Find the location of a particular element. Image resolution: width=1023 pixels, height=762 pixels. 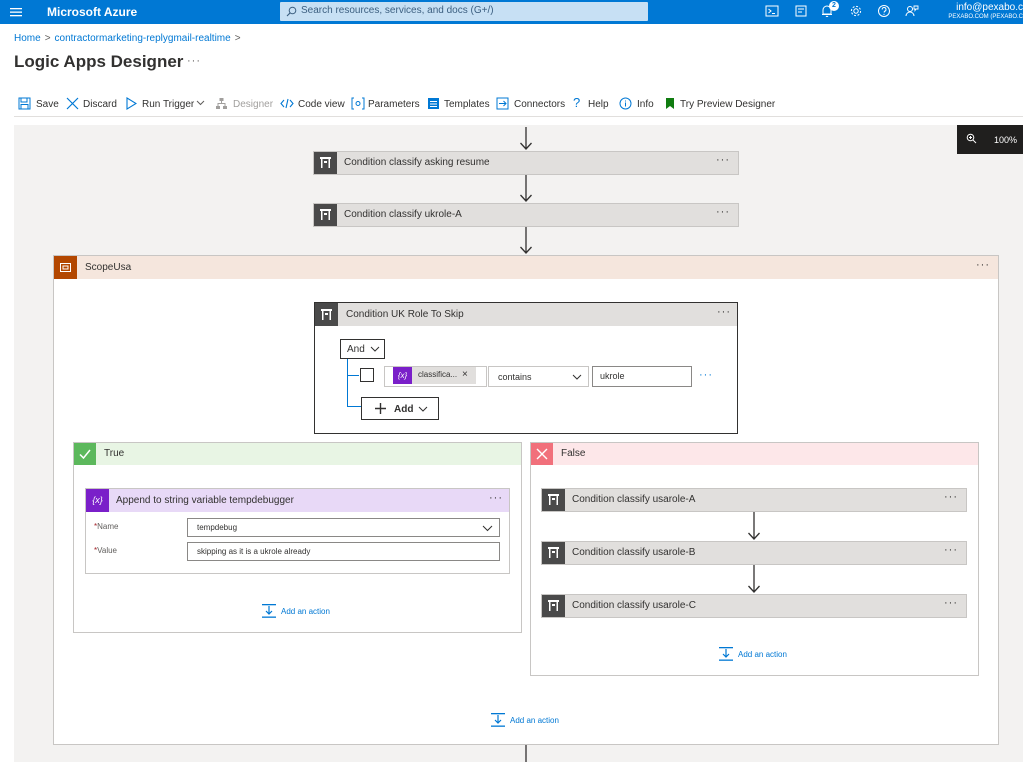

brand-logo-text: Microsoft Azure is located at coordinates (92, 12).